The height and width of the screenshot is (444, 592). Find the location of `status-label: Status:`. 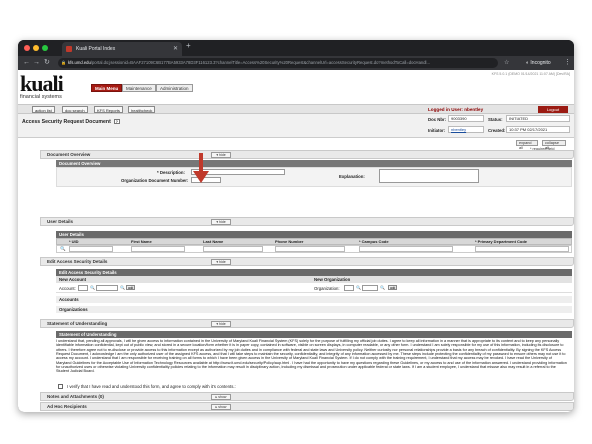

status-label: Status: is located at coordinates (495, 119).